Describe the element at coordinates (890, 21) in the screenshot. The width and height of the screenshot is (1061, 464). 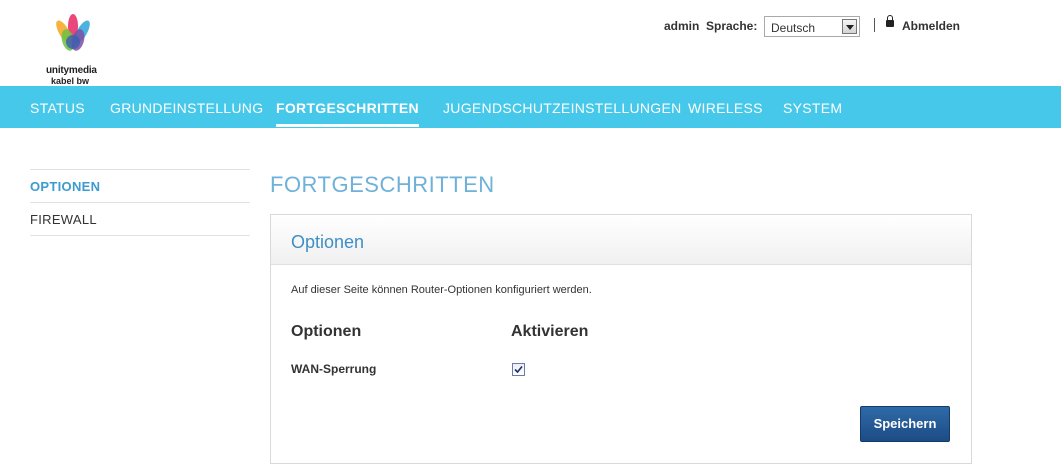
I see `lock-icon` at that location.